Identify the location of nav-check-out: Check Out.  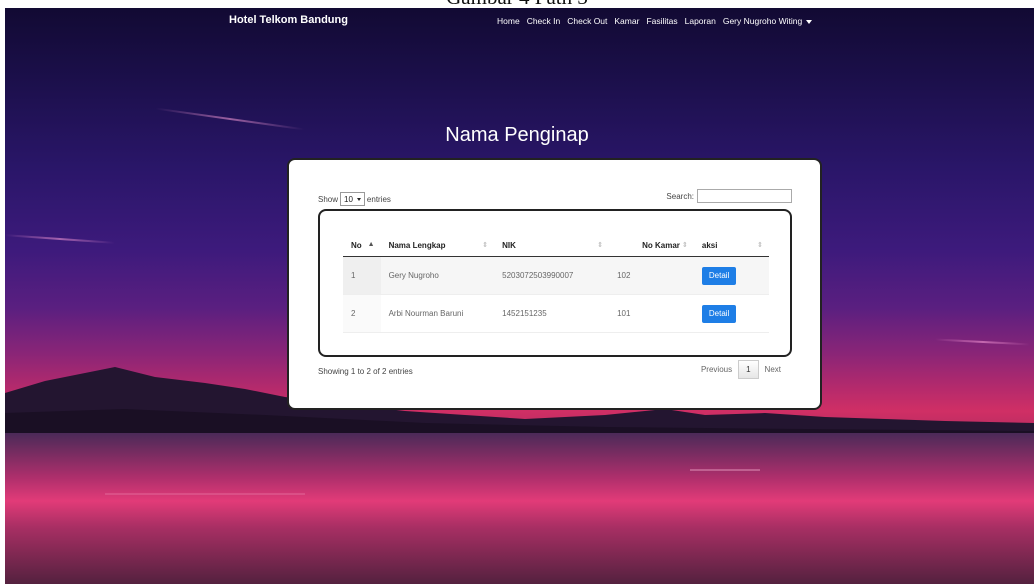
(587, 21).